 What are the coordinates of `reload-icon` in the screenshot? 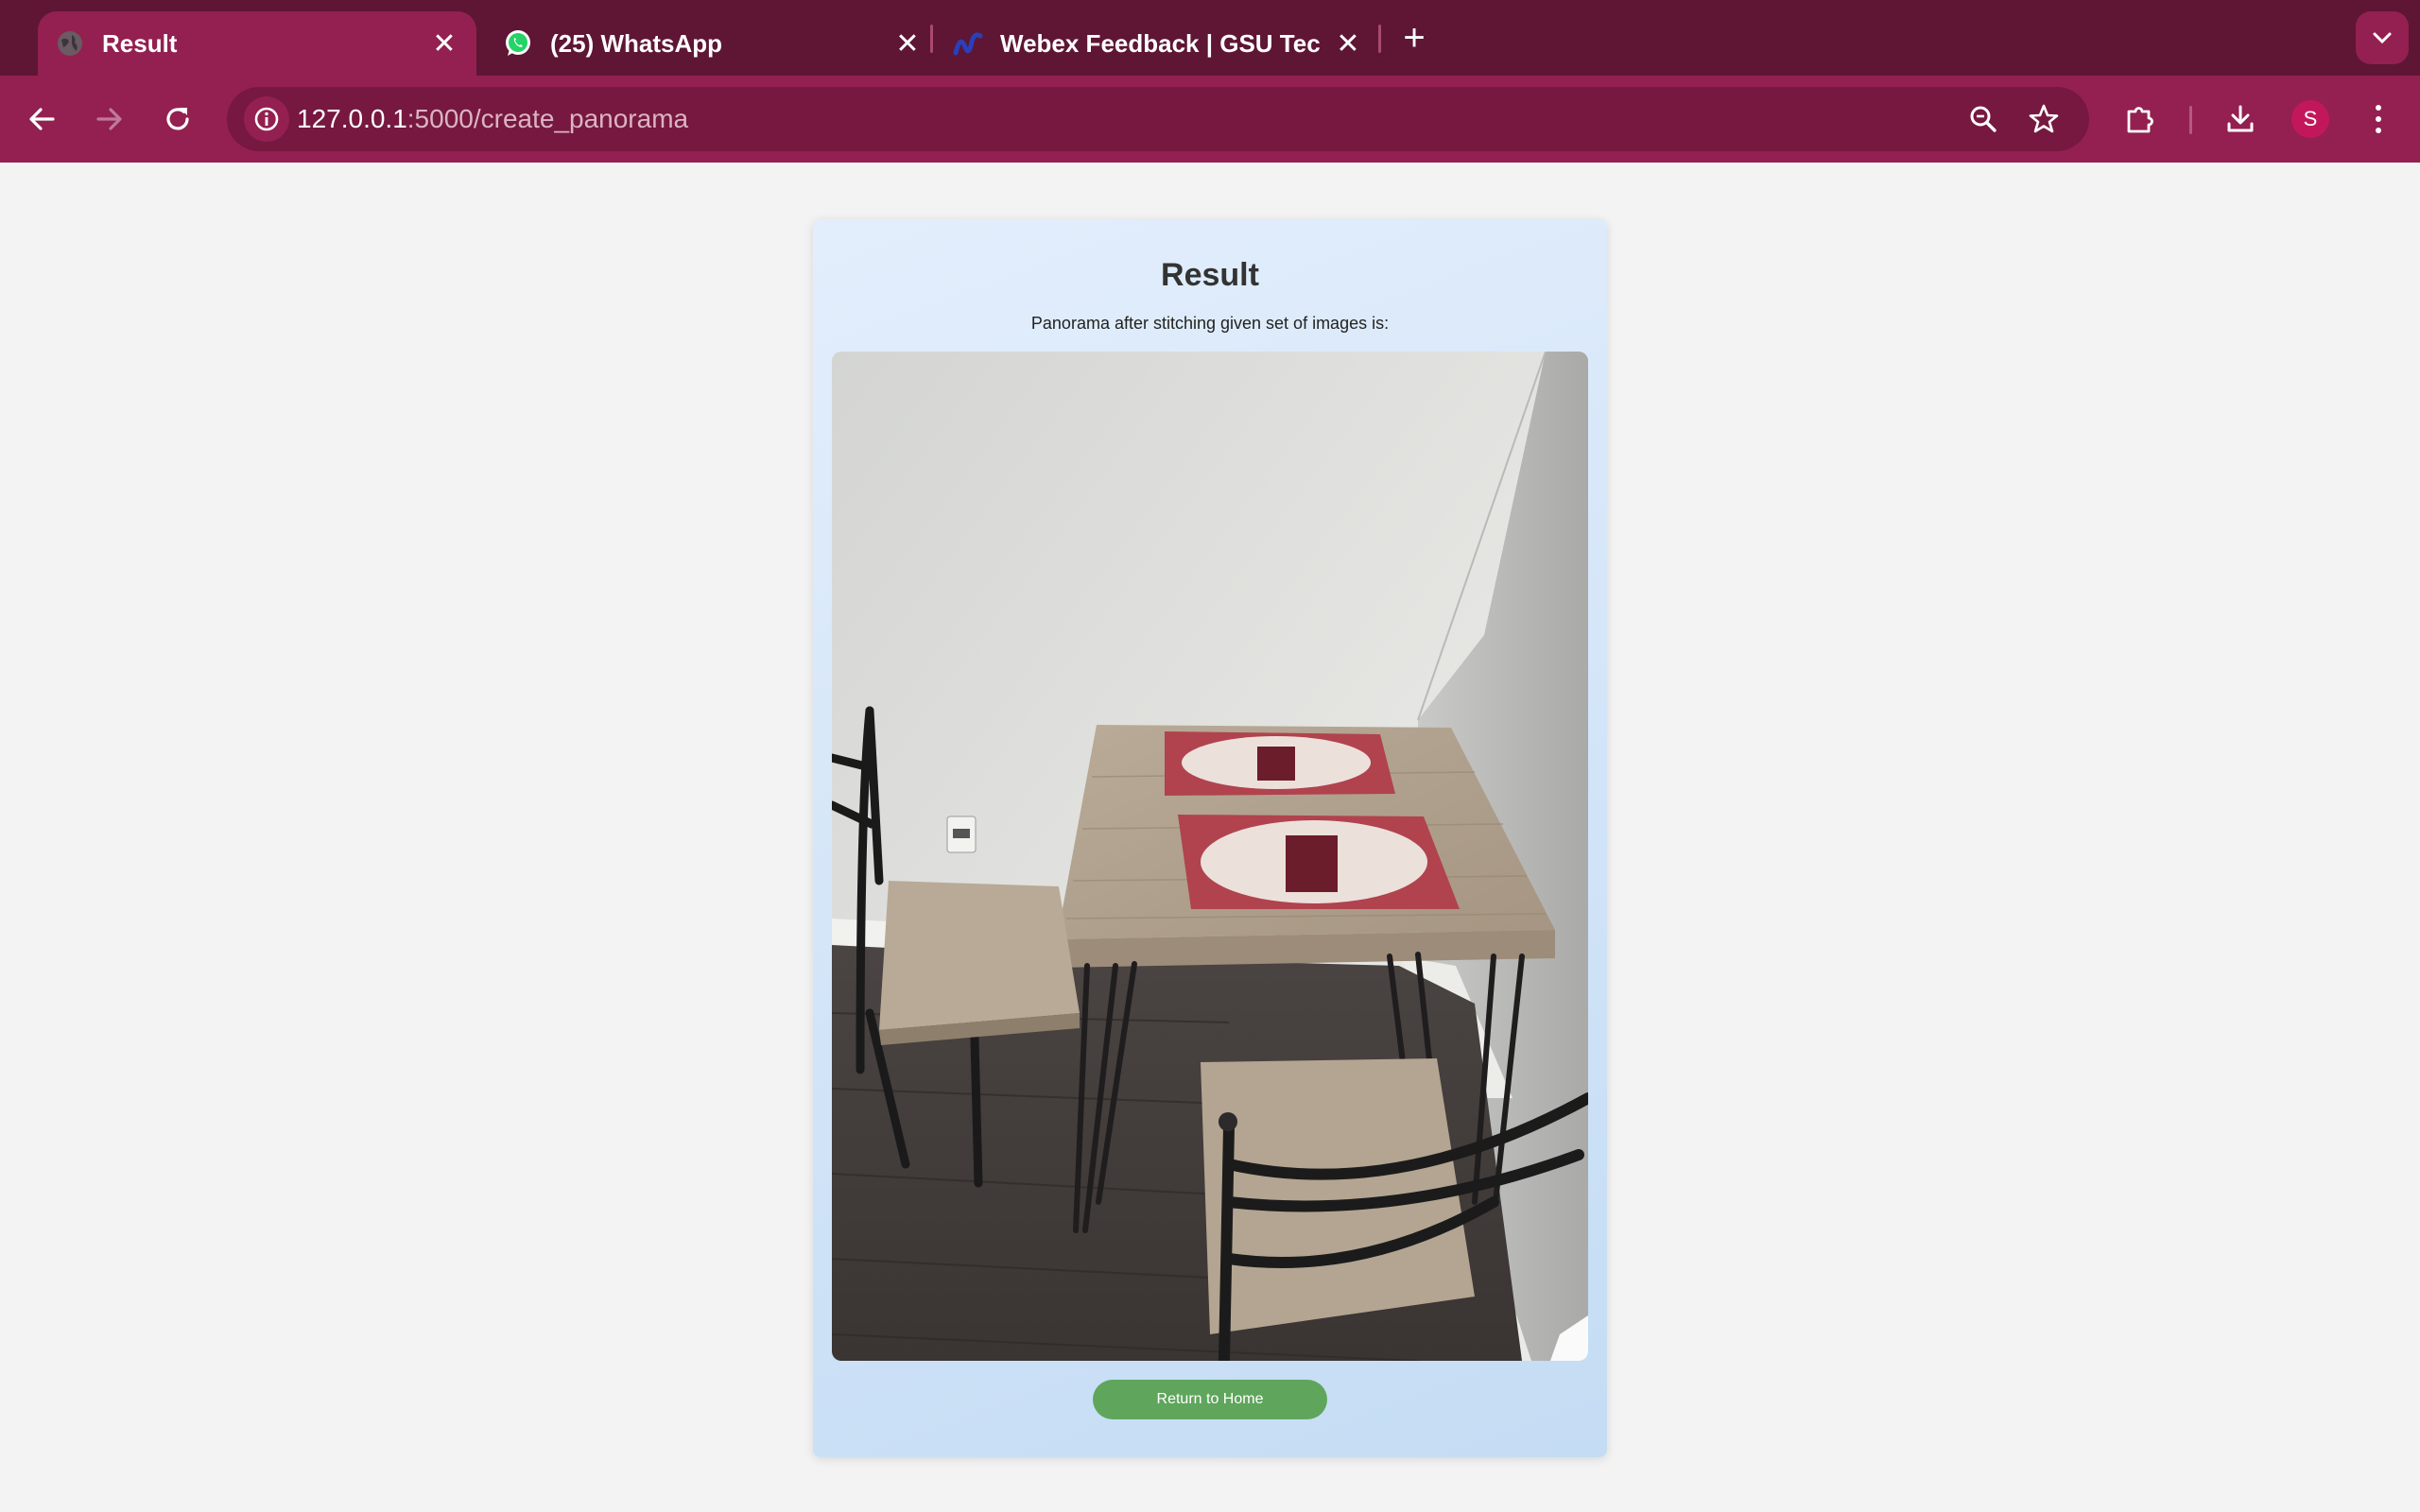 It's located at (177, 119).